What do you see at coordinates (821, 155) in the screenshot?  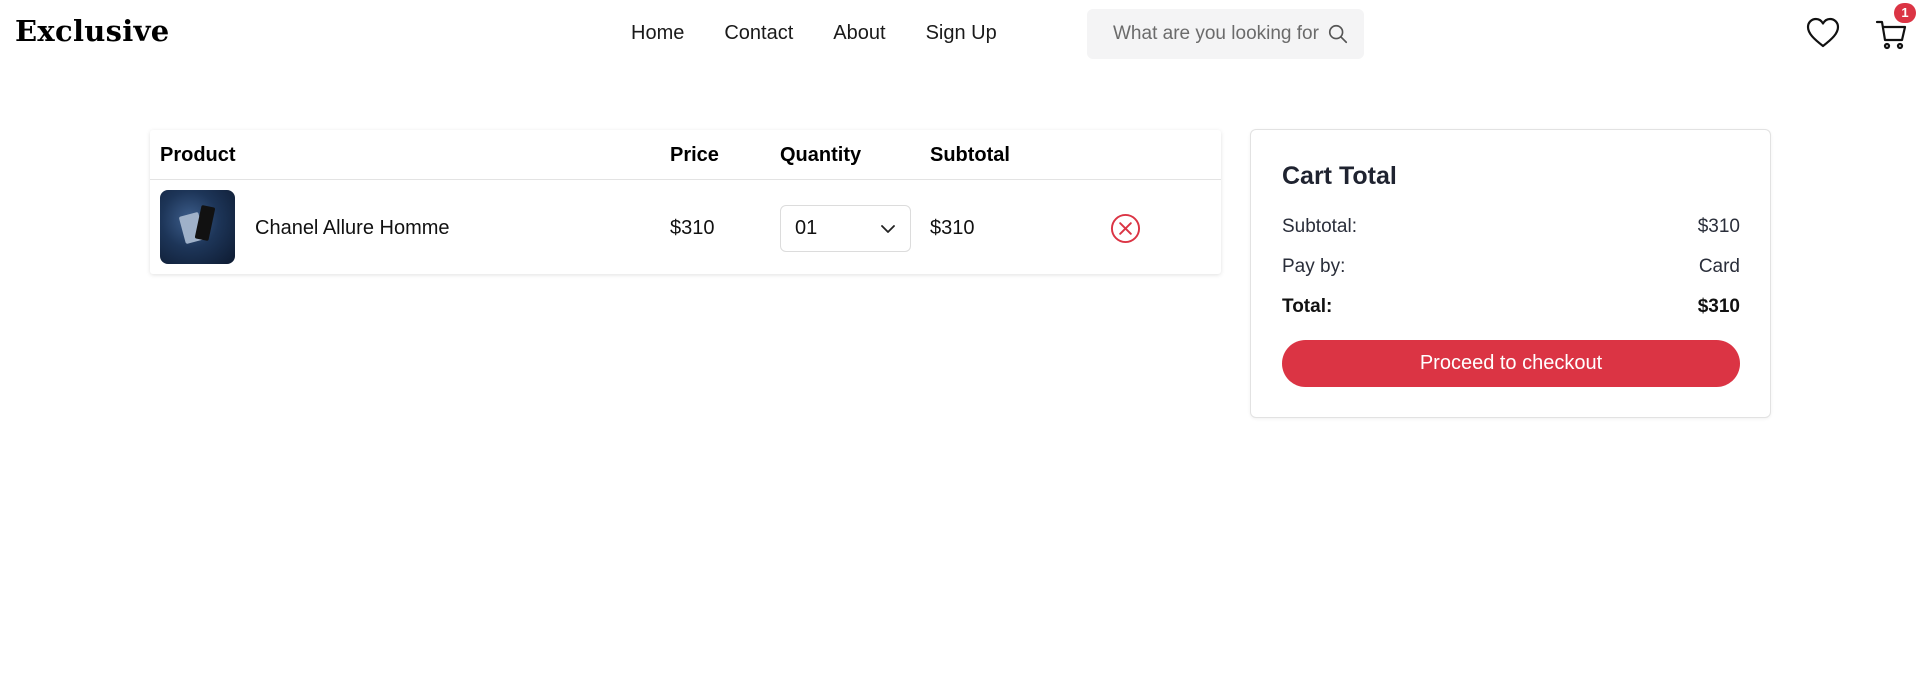 I see `column-header-quantity: Quantity` at bounding box center [821, 155].